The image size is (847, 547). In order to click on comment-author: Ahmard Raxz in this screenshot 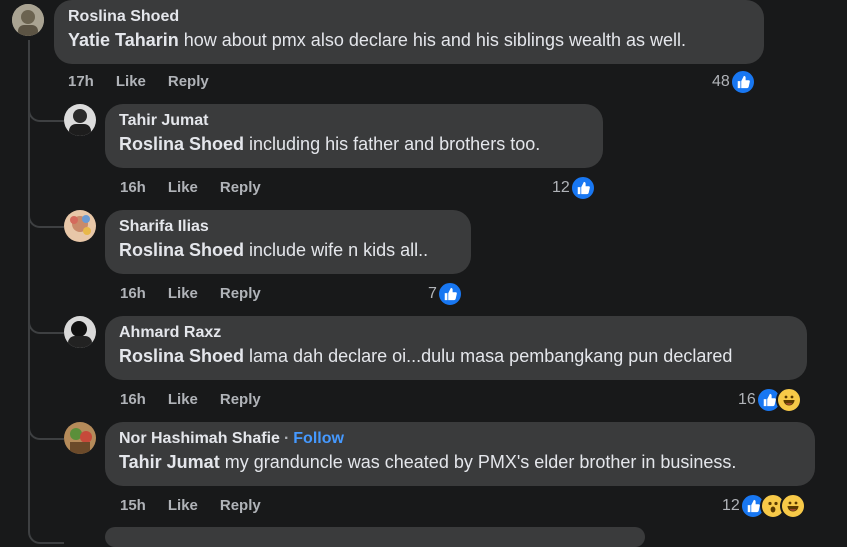, I will do `click(456, 333)`.